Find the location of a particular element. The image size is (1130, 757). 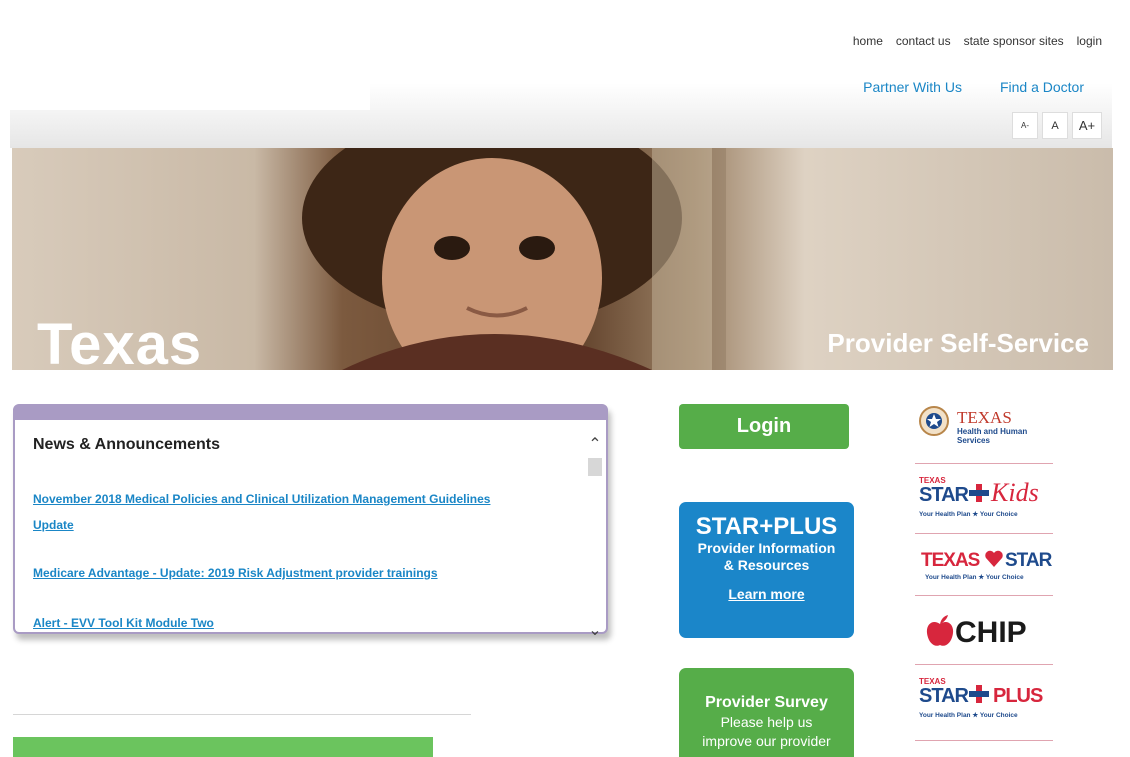

find-a-doctor-link: Find a Doctor is located at coordinates (1042, 87).